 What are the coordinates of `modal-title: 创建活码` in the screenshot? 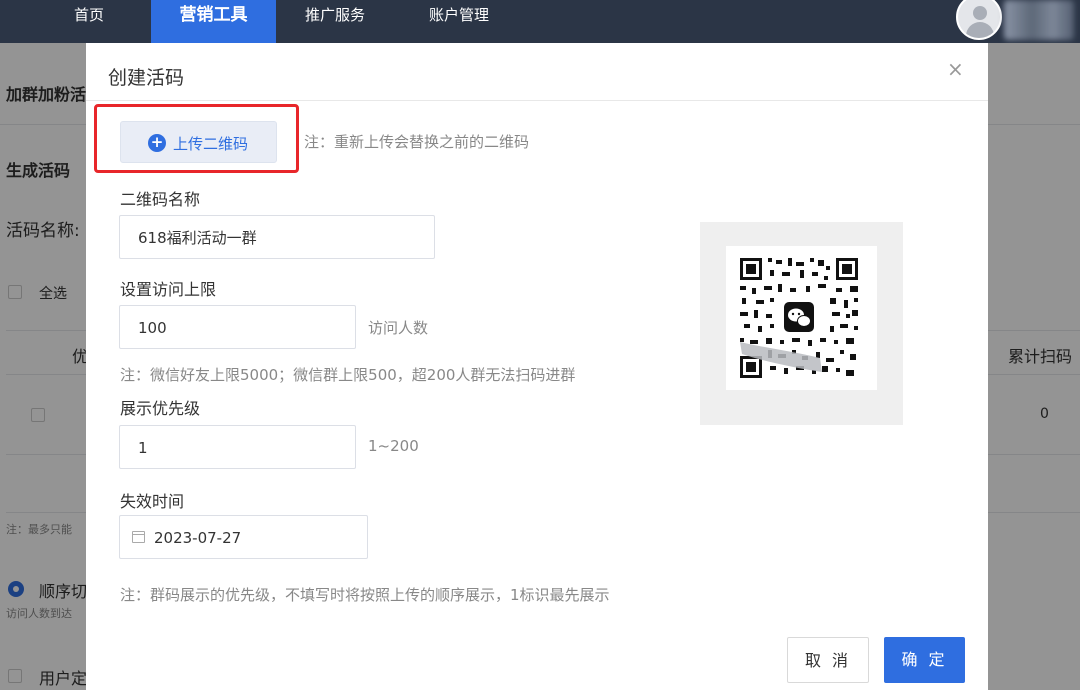 It's located at (146, 78).